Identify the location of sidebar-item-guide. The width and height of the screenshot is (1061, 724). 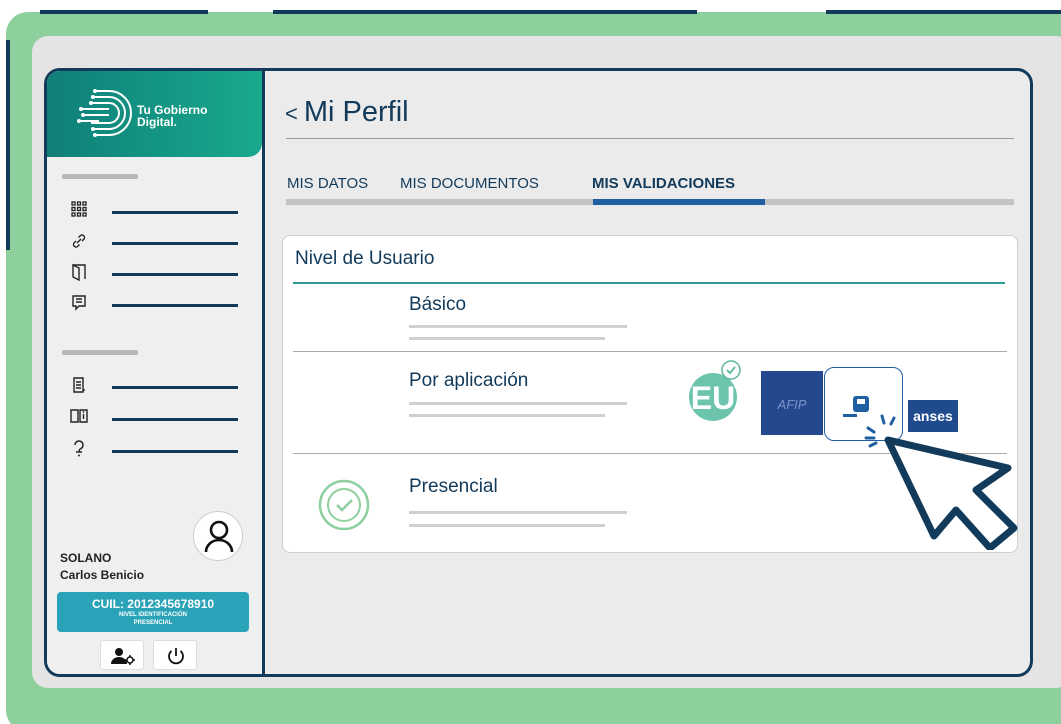
(157, 419).